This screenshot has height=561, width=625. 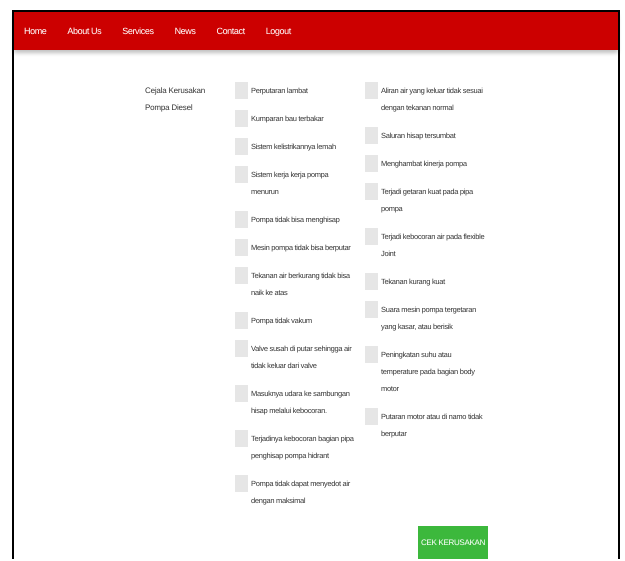 What do you see at coordinates (278, 31) in the screenshot?
I see `nav-link: Logout` at bounding box center [278, 31].